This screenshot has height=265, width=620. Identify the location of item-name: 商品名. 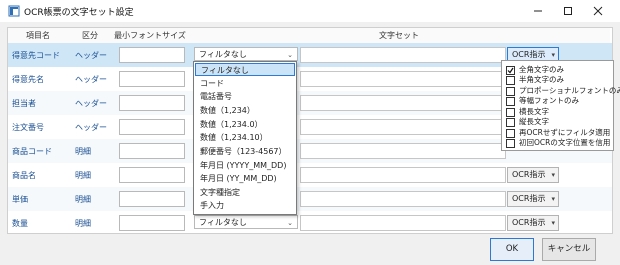
(24, 175).